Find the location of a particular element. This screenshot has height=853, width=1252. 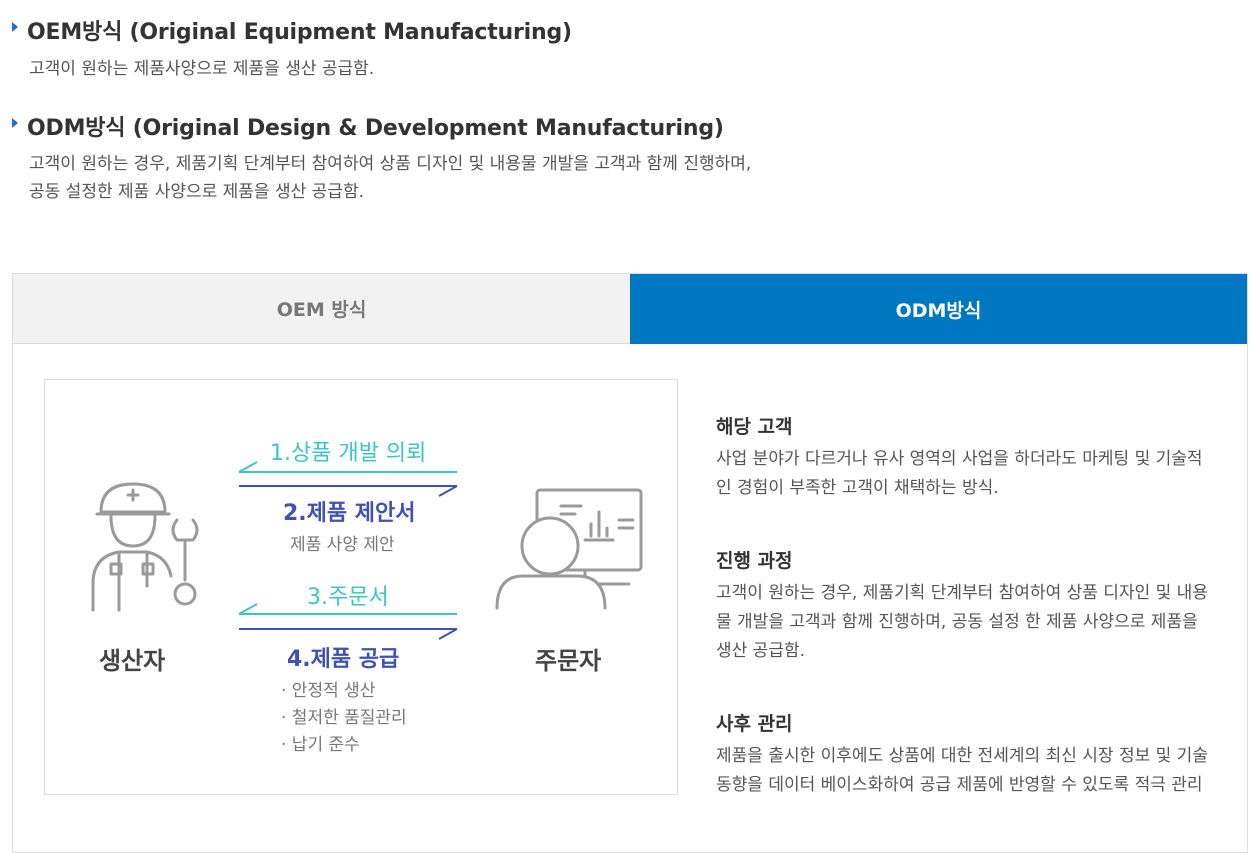

orderer-label: 주문자 is located at coordinates (568, 661).